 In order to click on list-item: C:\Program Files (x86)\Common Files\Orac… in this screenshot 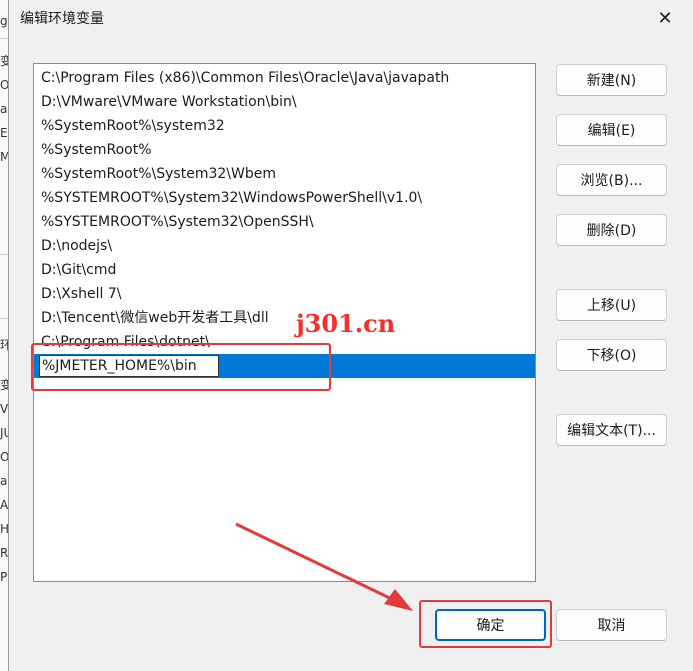, I will do `click(284, 78)`.